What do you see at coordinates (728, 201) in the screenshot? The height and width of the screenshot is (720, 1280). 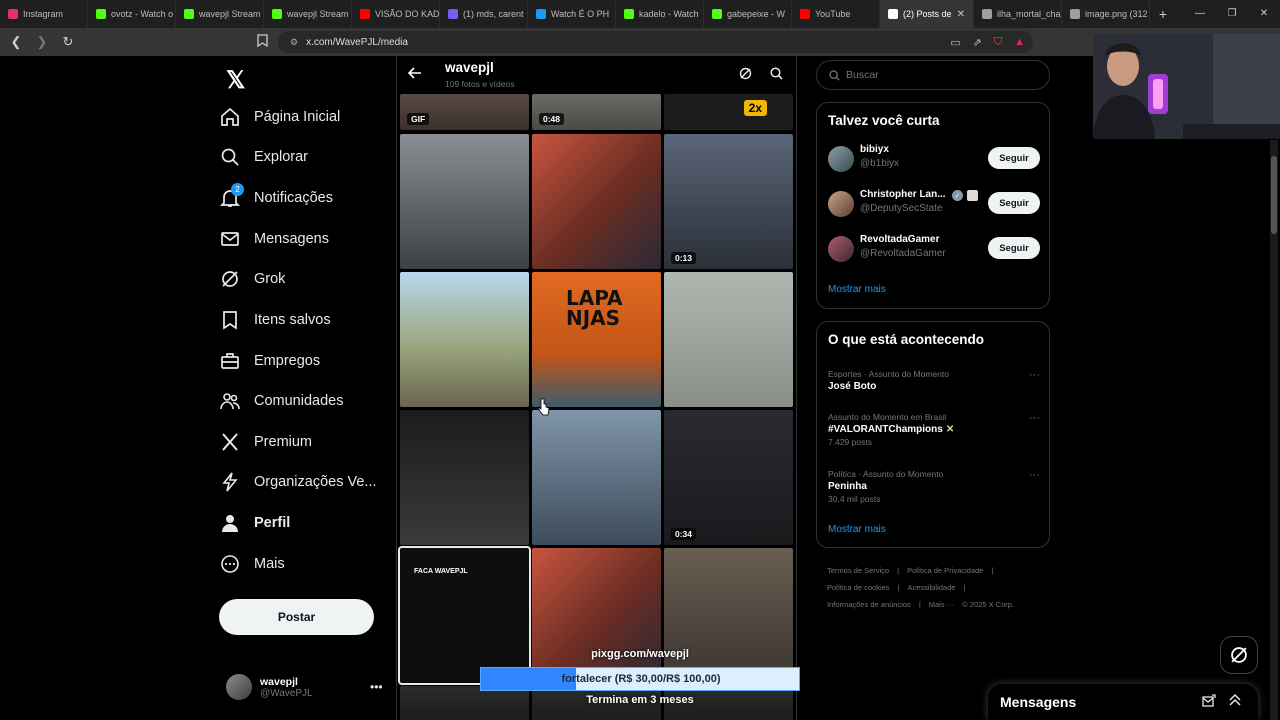 I see `media-tile: 0:13` at bounding box center [728, 201].